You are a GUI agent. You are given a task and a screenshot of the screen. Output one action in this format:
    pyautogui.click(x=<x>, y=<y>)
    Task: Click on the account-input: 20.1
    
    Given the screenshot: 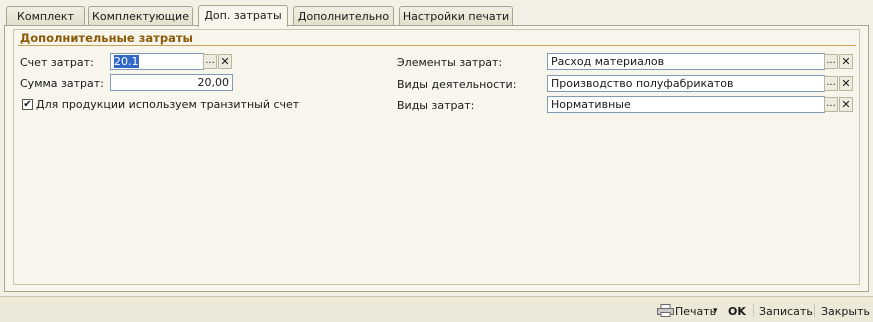 What is the action you would take?
    pyautogui.click(x=157, y=61)
    